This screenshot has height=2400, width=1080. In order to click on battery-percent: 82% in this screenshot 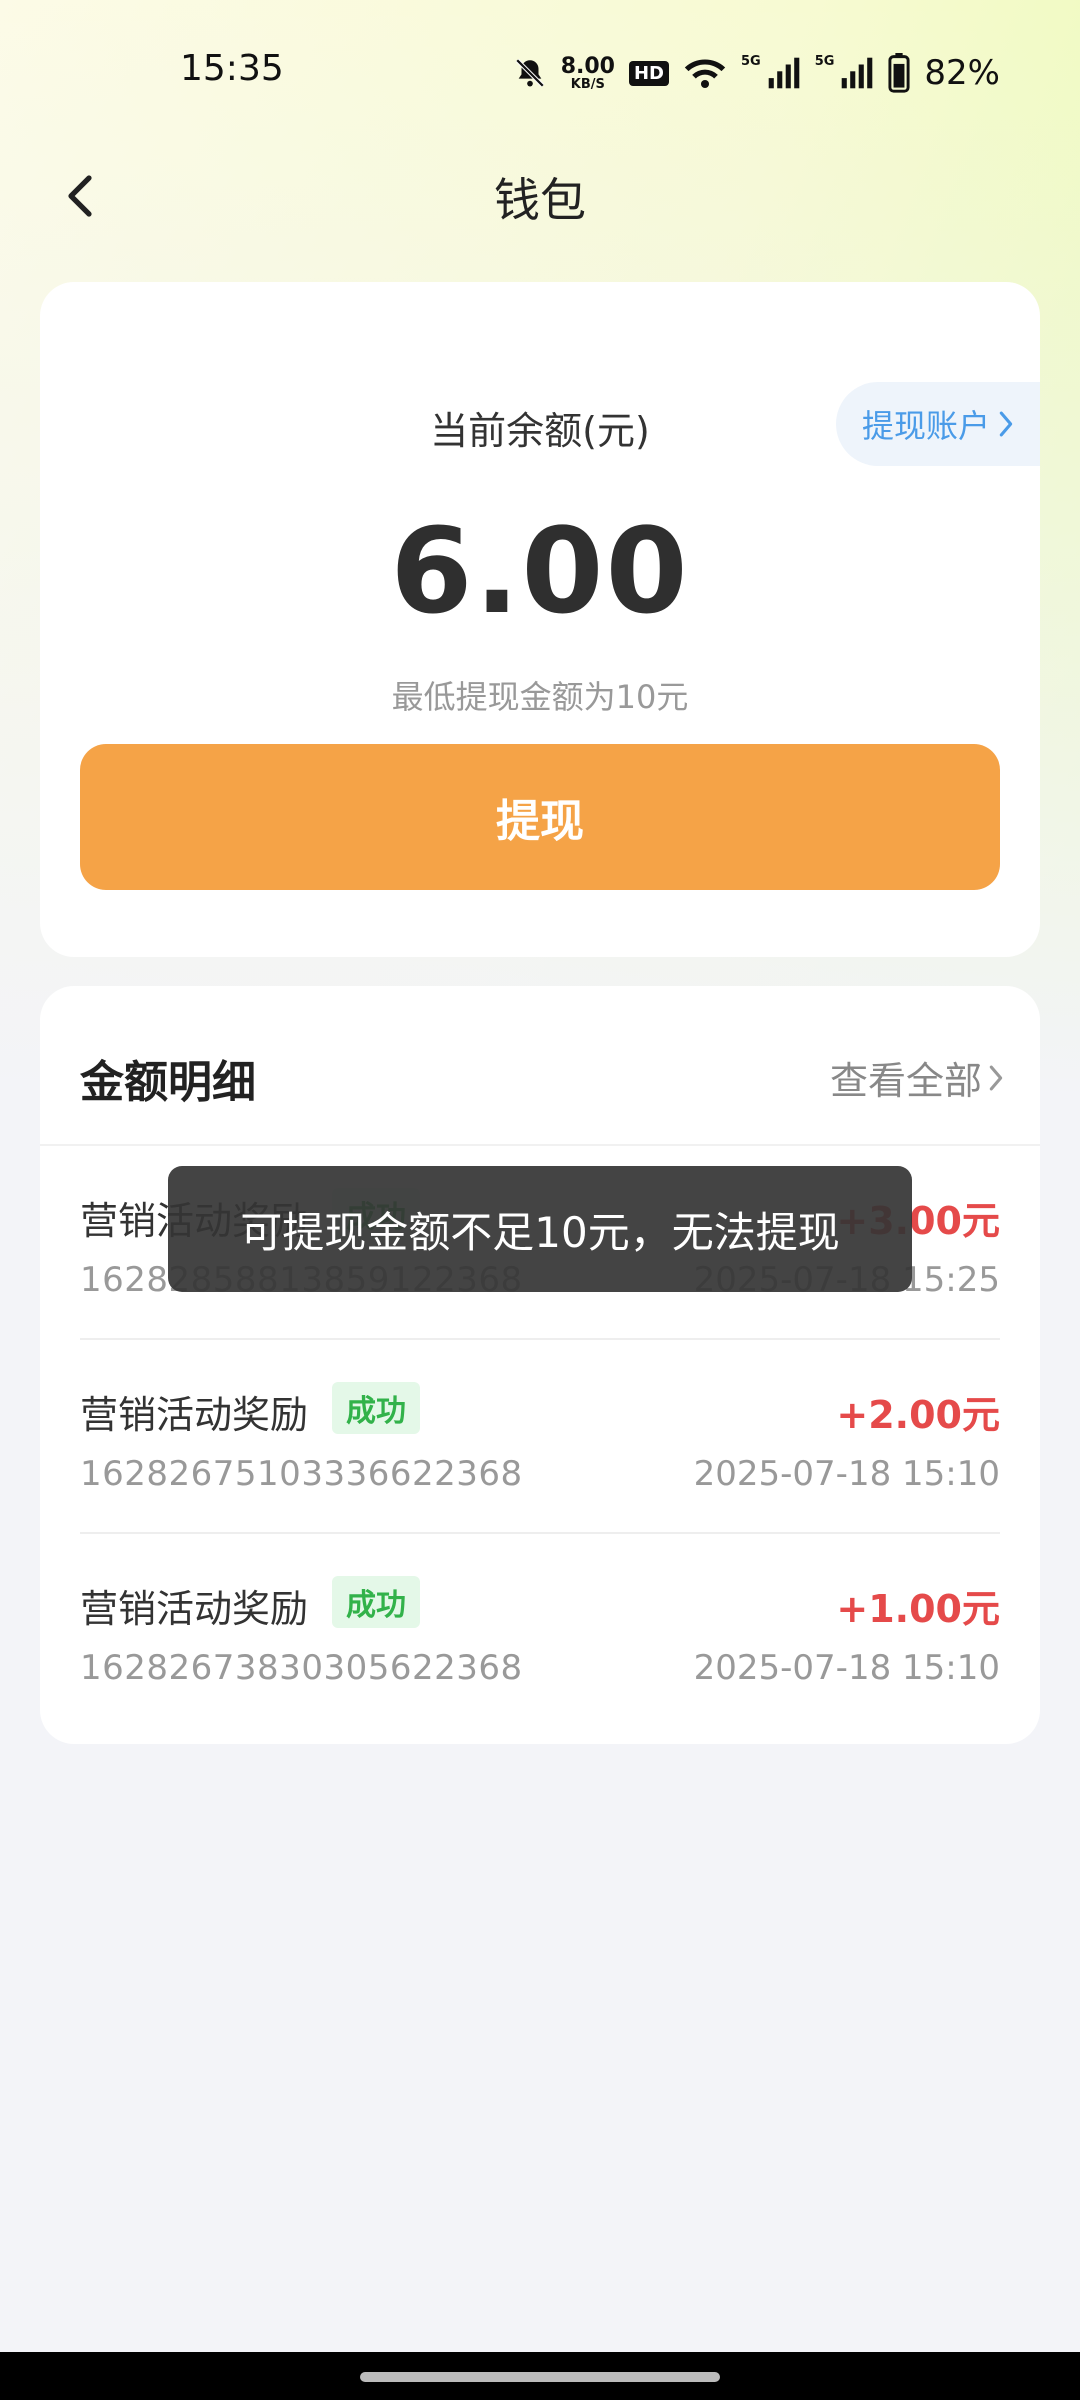, I will do `click(962, 73)`.